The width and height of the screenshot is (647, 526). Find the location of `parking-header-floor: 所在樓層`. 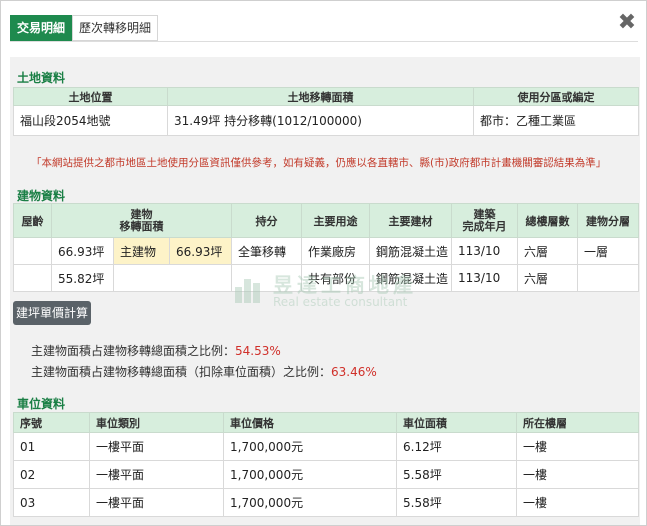

parking-header-floor: 所在樓層 is located at coordinates (577, 422).